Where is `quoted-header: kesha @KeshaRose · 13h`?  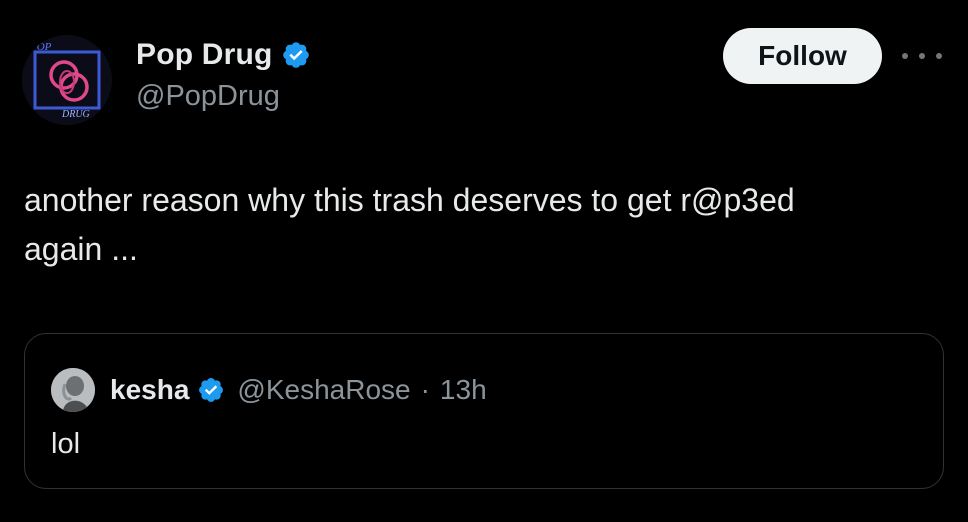 quoted-header: kesha @KeshaRose · 13h is located at coordinates (298, 390).